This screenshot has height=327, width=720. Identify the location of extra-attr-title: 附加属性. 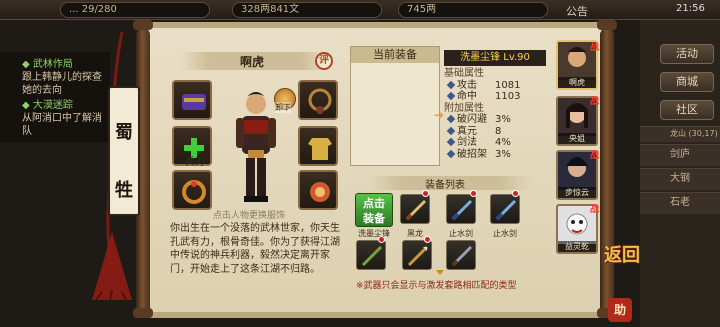
(464, 108).